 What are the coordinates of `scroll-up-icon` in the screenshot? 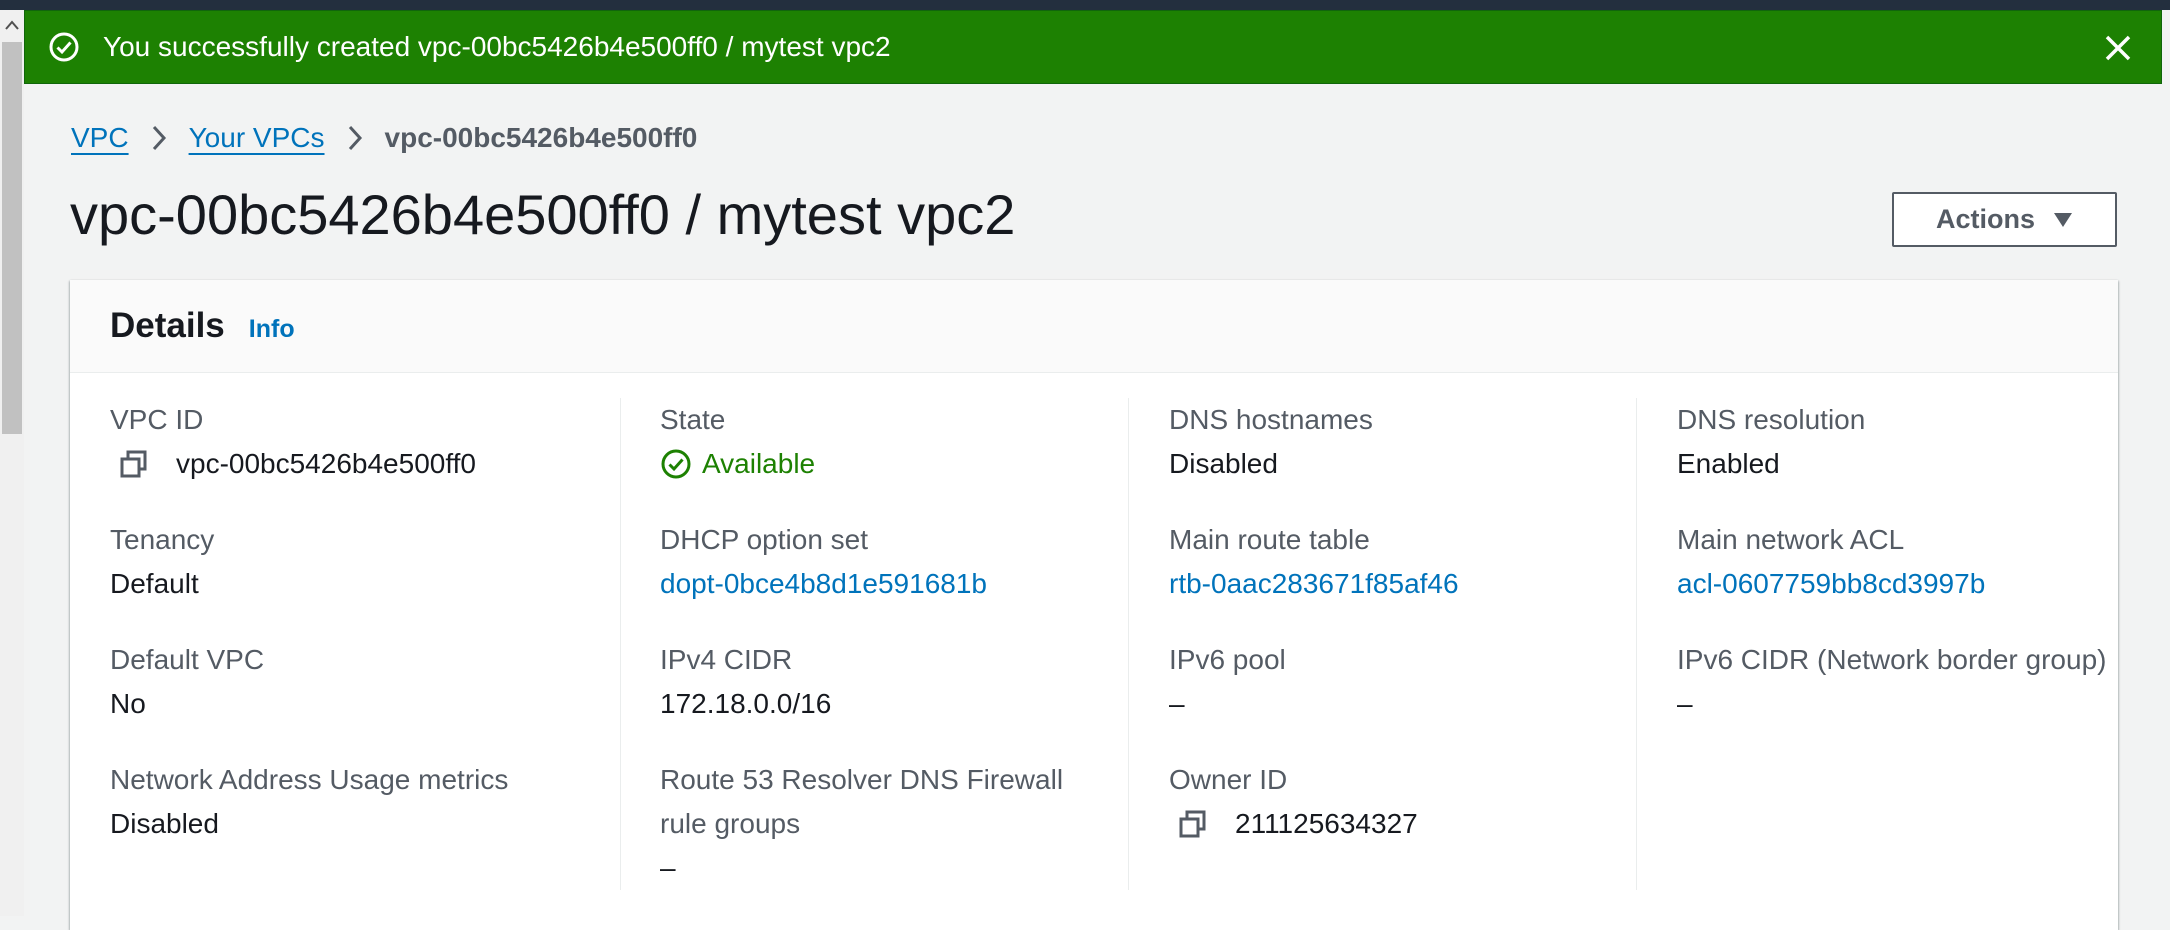 It's located at (12, 25).